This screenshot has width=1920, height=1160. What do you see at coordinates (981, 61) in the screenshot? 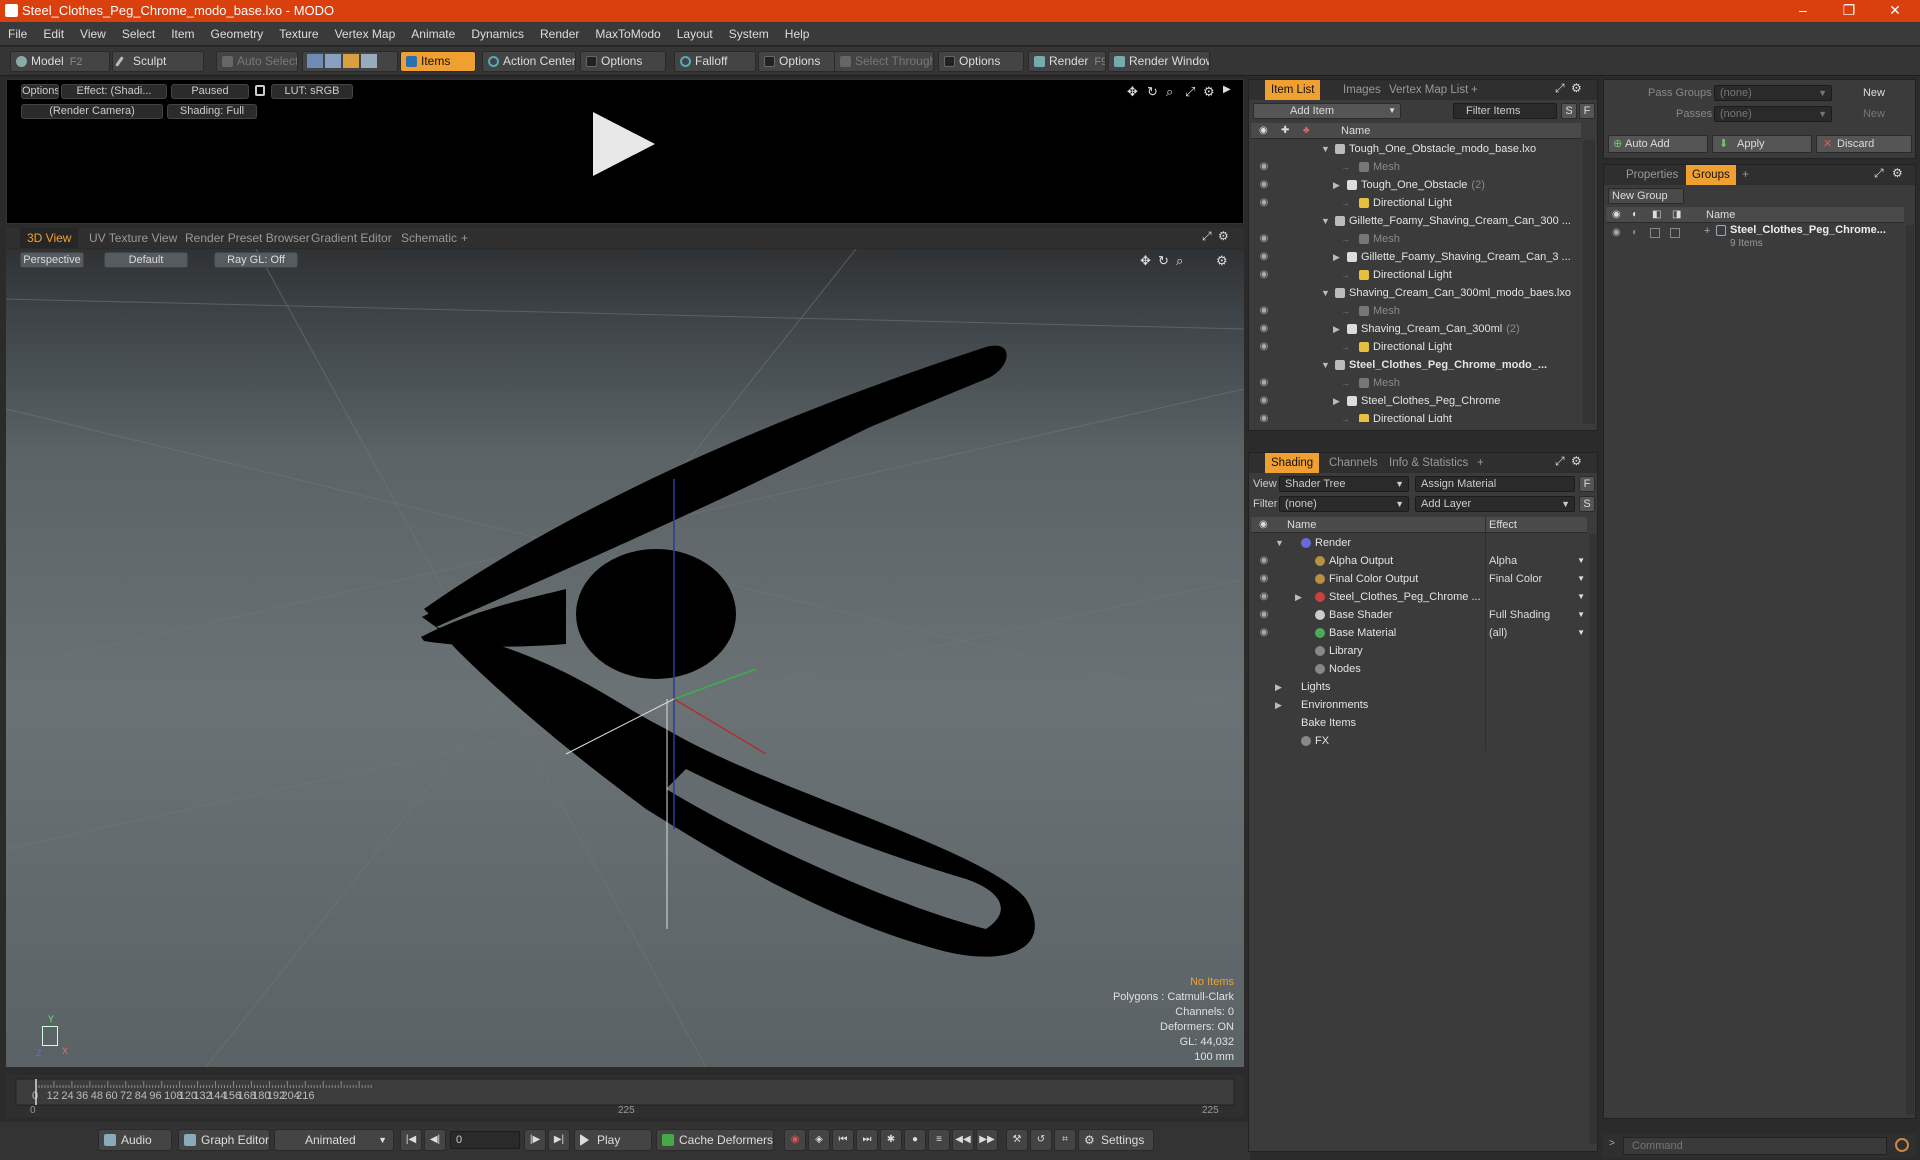
I see `select-through-options-button: Options` at bounding box center [981, 61].